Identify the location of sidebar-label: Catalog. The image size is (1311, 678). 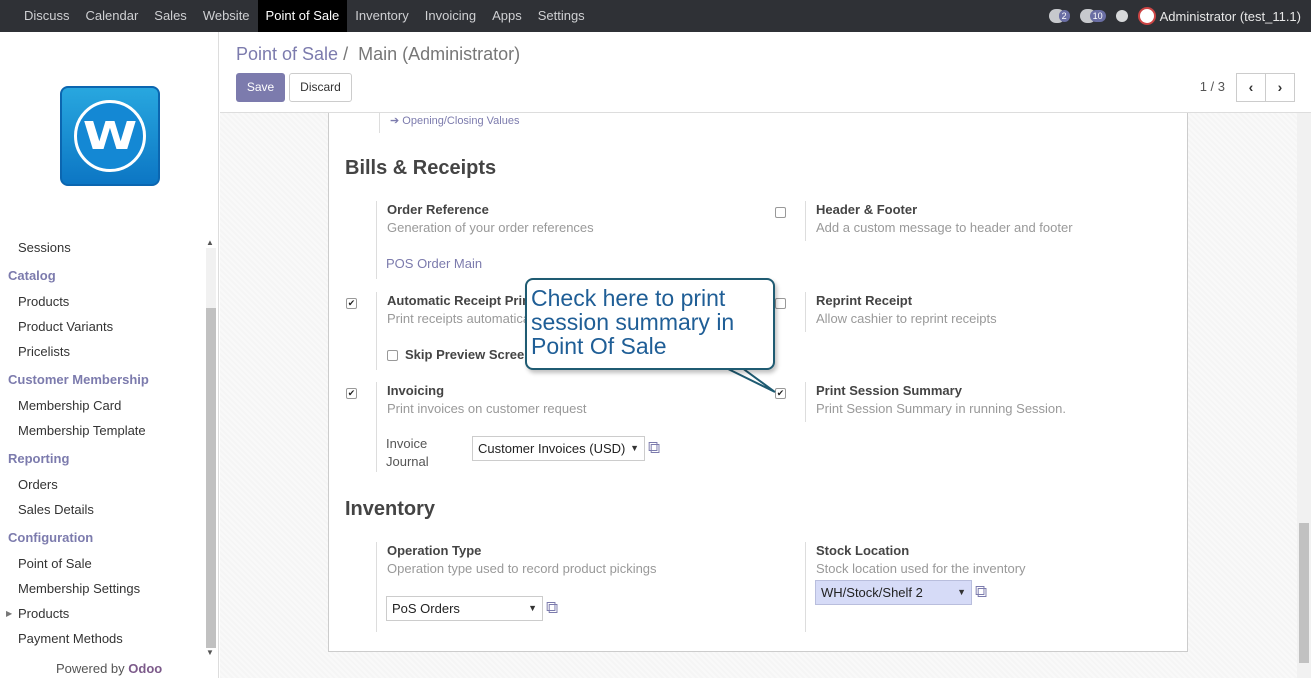
(32, 275).